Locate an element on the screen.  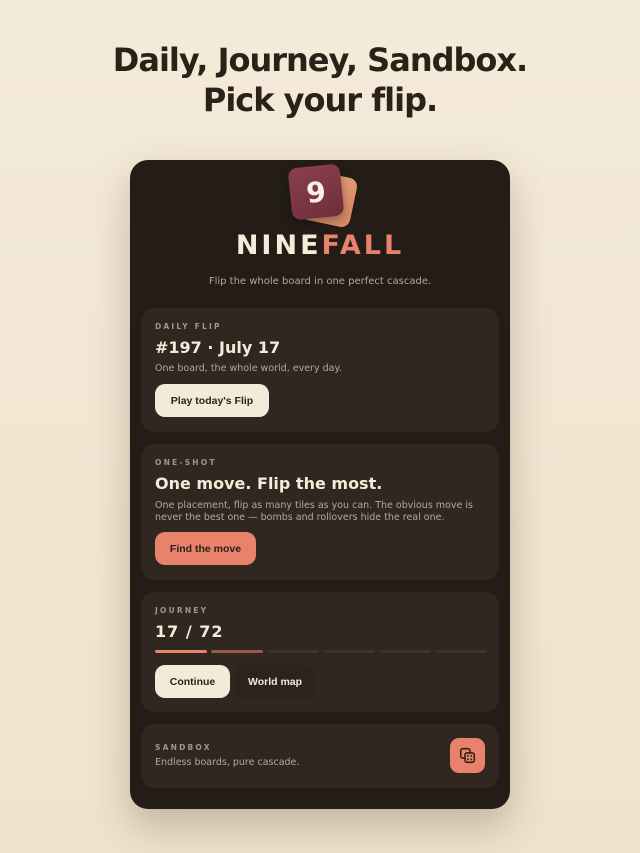
headline: Daily, Journey, Sandbox. Pick your flip. is located at coordinates (320, 80).